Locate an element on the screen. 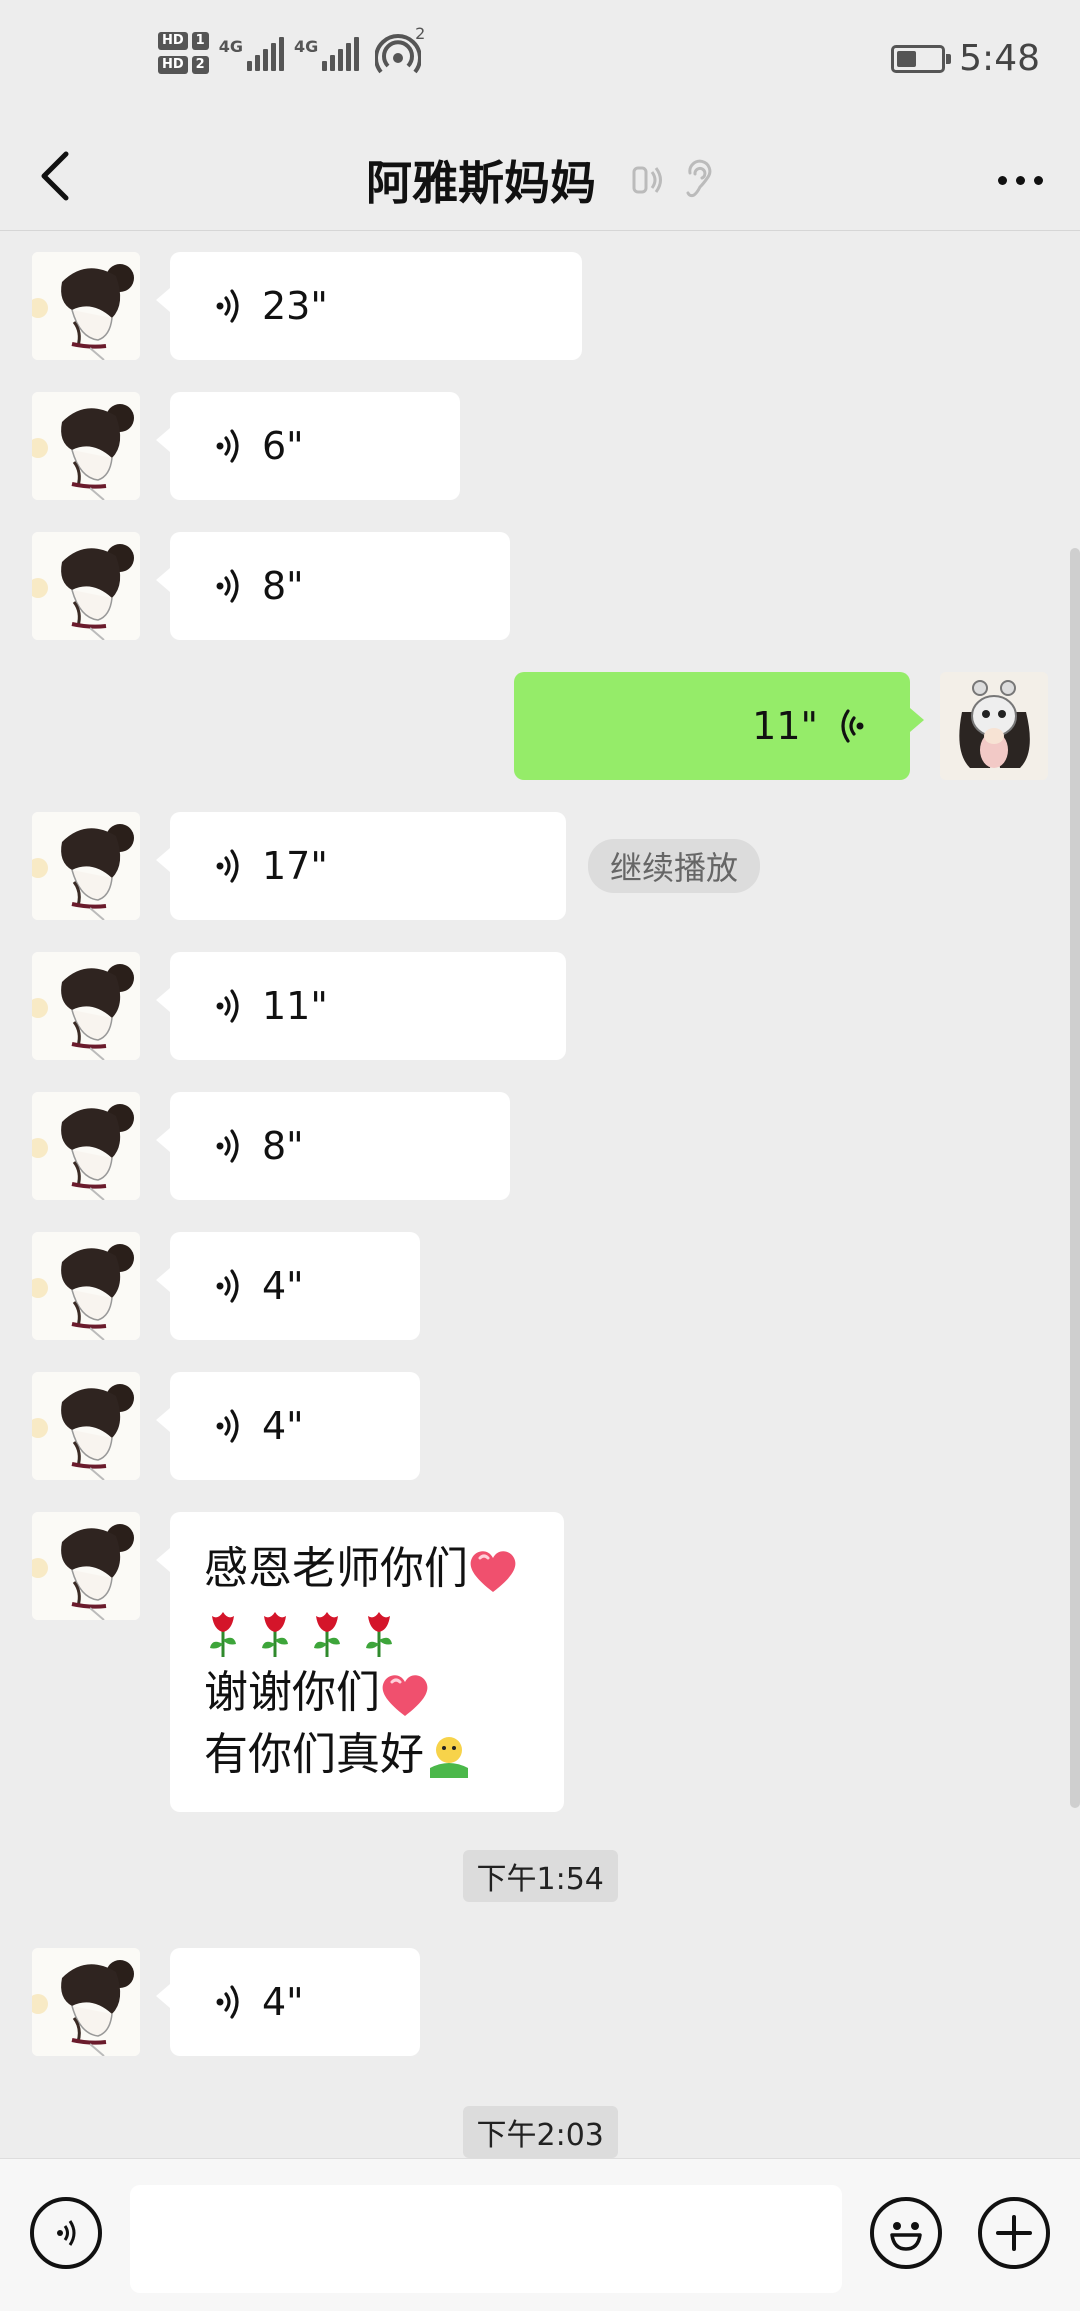  timestamp: 下午2:03 is located at coordinates (540, 2132).